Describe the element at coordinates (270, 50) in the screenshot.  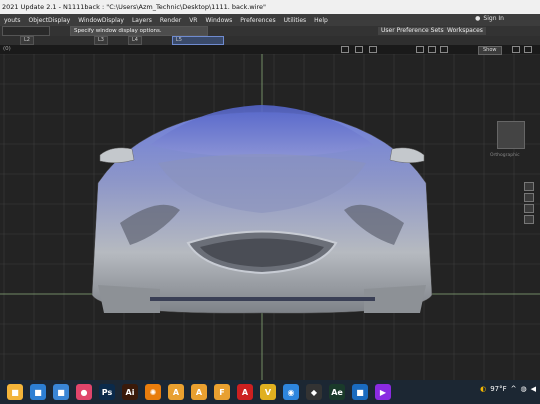
I see `viewport-toolbar: (0) Show` at that location.